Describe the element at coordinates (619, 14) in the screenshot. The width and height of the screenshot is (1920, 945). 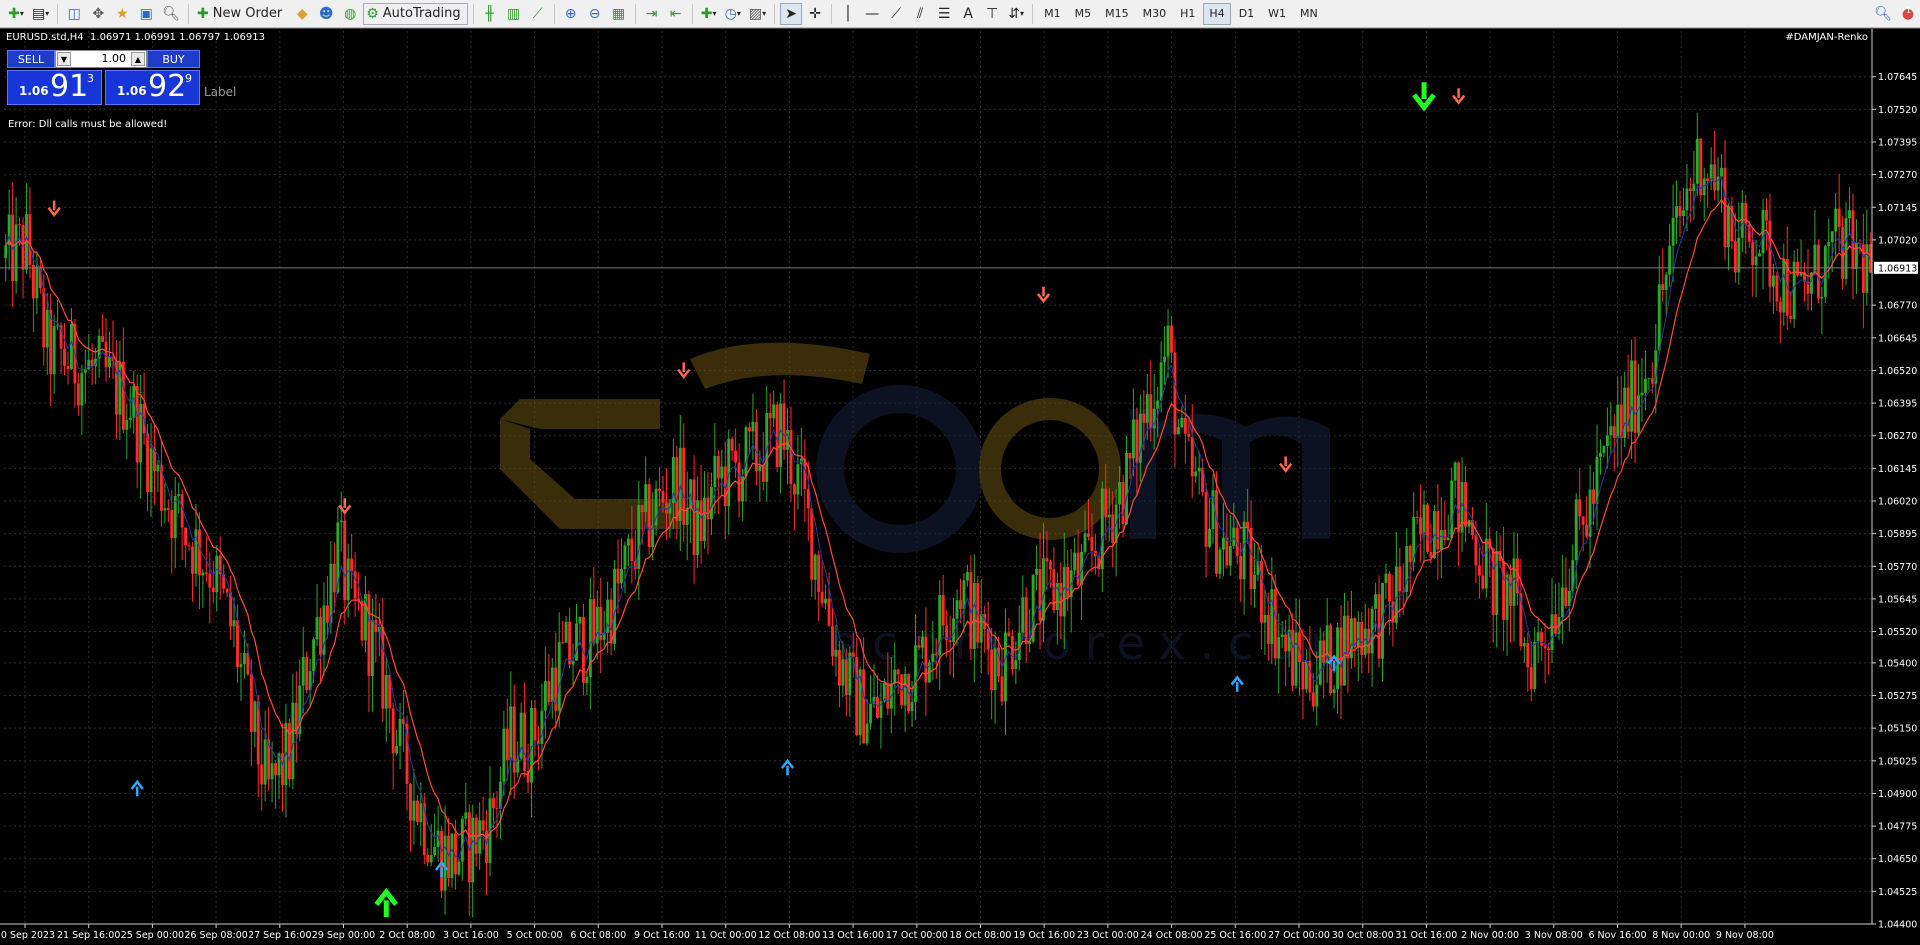
I see `tile-windows-button: ▦` at that location.